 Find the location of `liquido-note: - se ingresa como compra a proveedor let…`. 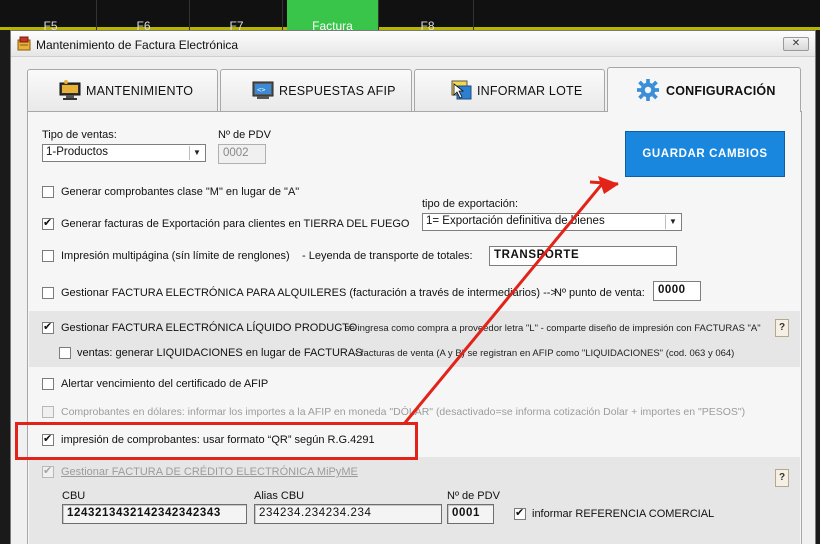

liquido-note: - se ingresa como compra a proveedor let… is located at coordinates (550, 328).